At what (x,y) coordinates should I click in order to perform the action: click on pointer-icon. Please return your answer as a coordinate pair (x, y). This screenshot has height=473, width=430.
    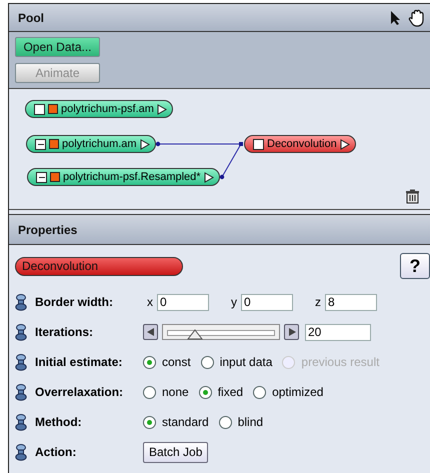
    Looking at the image, I should click on (396, 18).